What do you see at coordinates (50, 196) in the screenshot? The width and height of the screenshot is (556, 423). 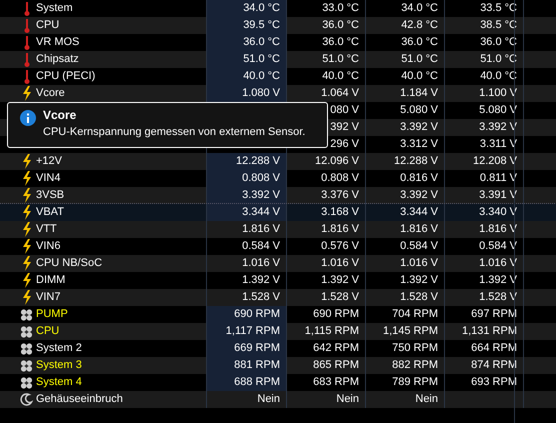 I see `sensor-label: 3VSB` at bounding box center [50, 196].